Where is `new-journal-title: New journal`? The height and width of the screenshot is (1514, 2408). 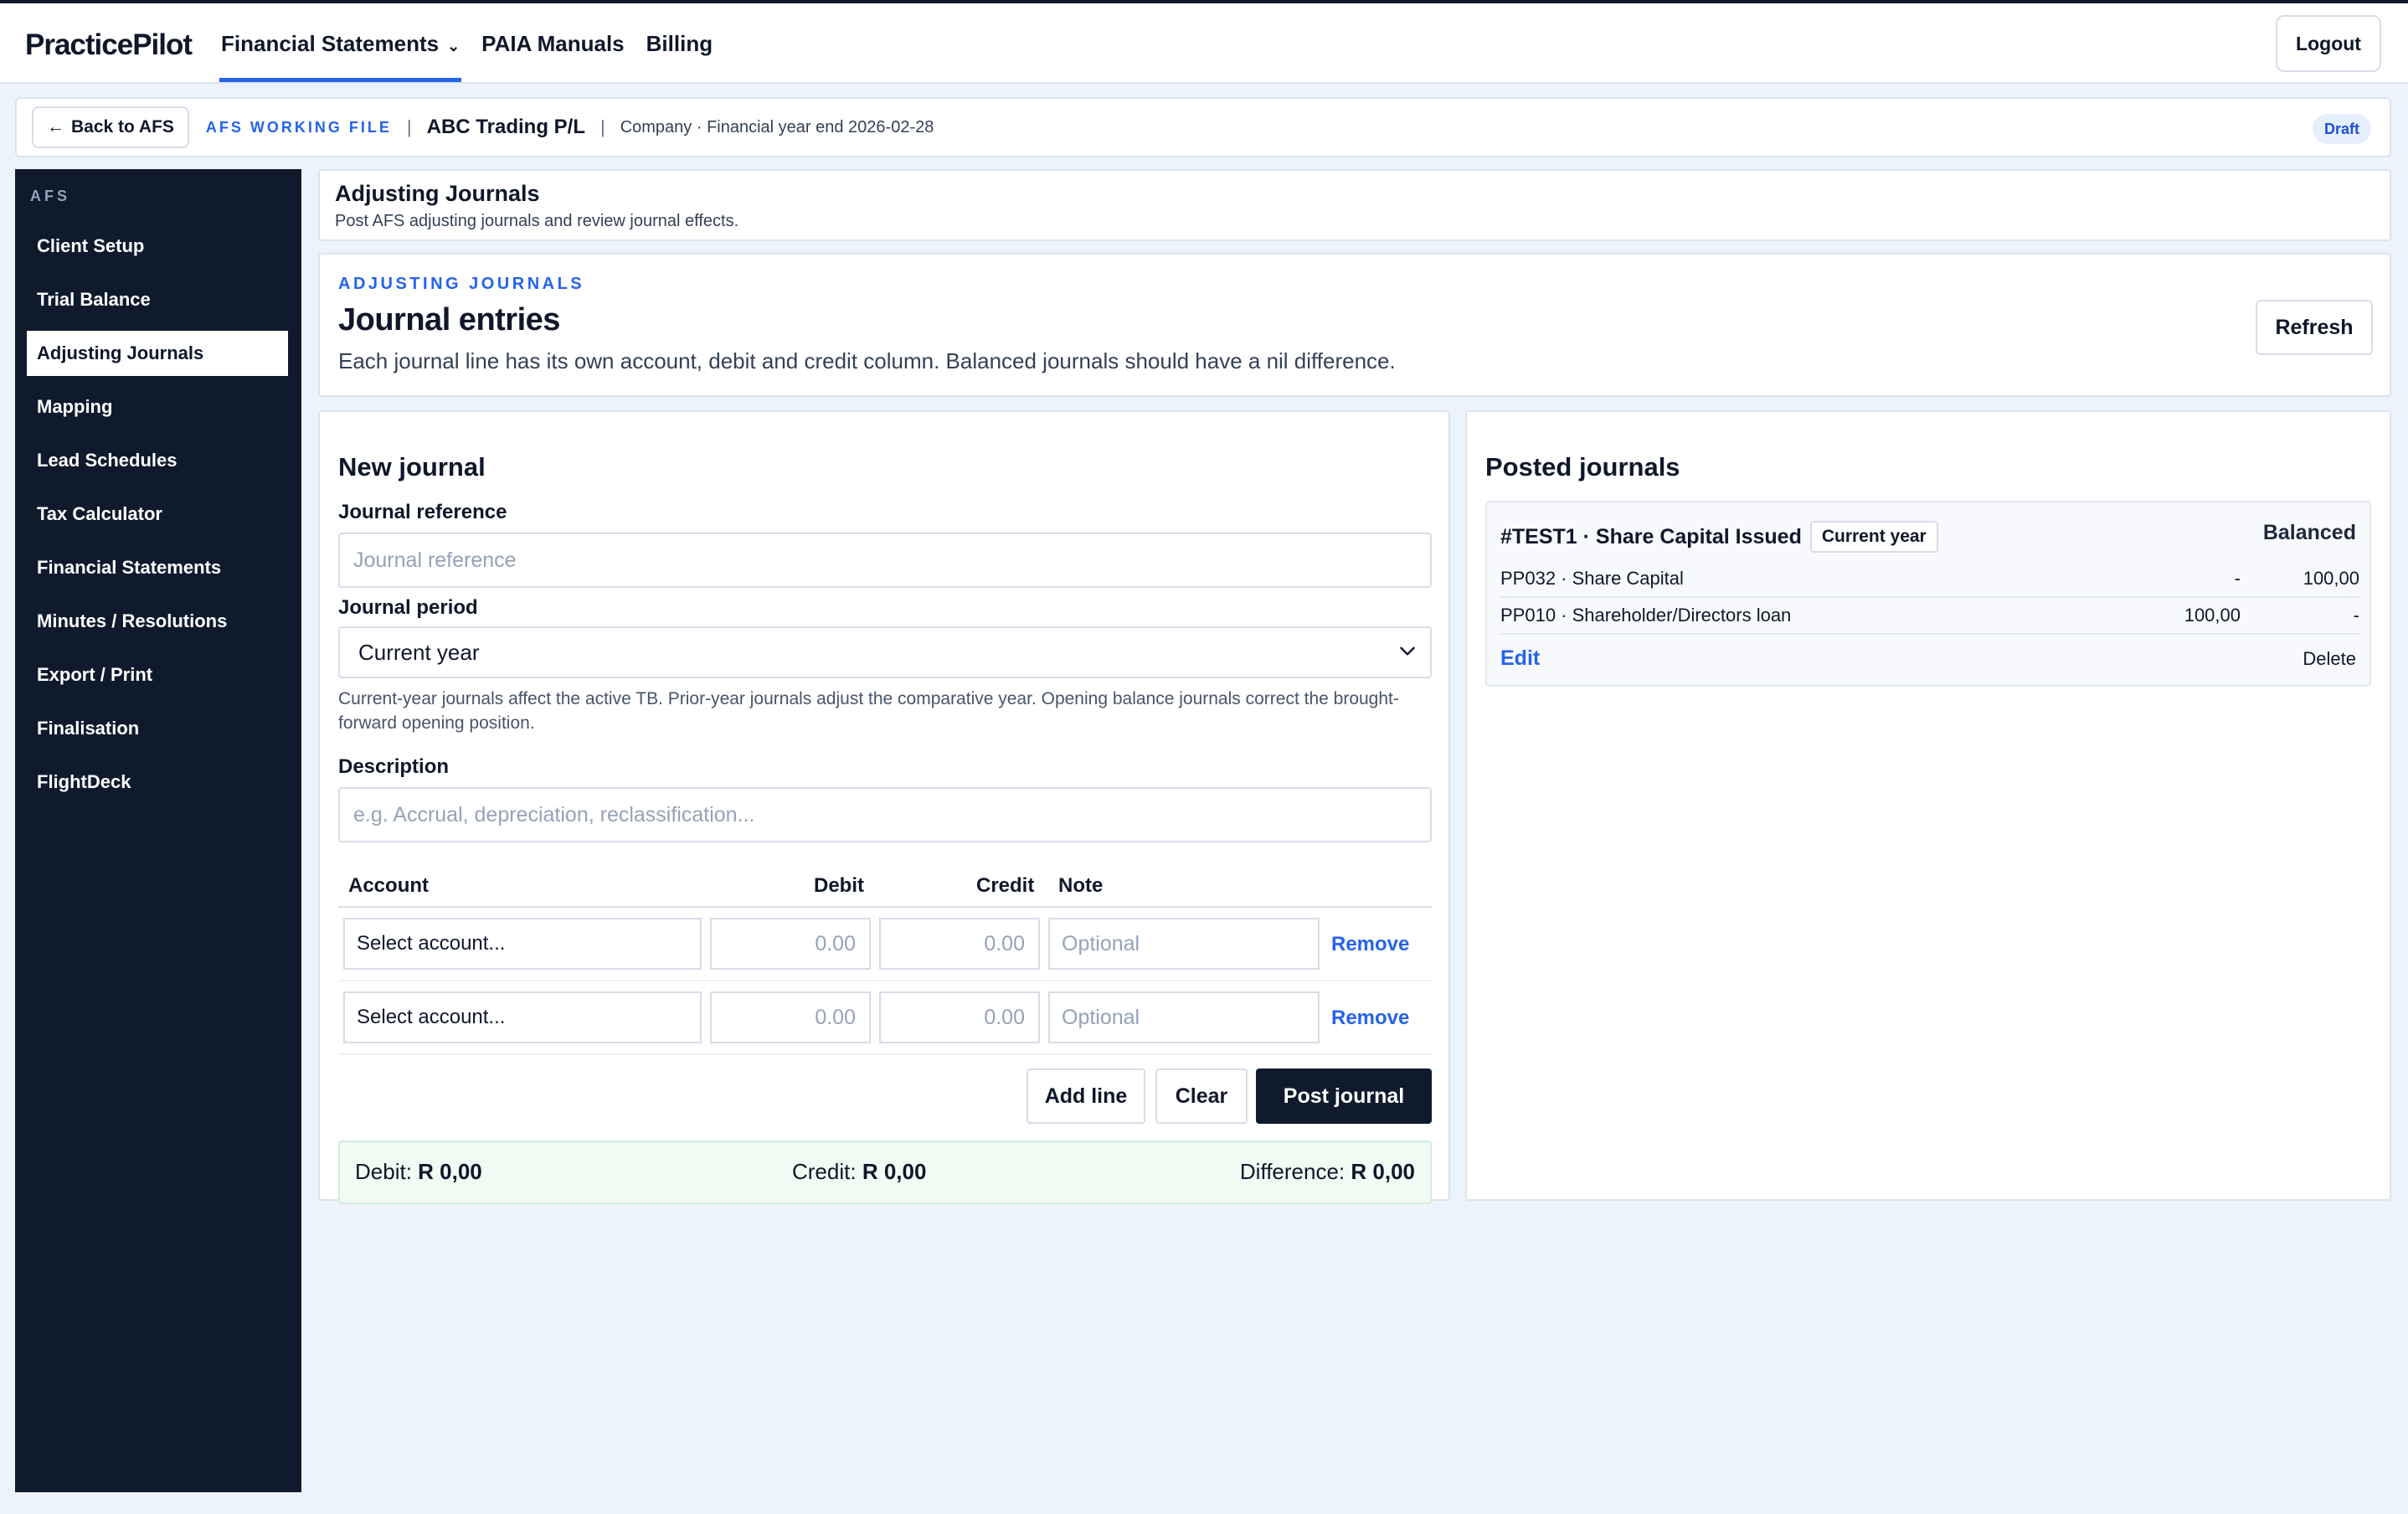 new-journal-title: New journal is located at coordinates (412, 466).